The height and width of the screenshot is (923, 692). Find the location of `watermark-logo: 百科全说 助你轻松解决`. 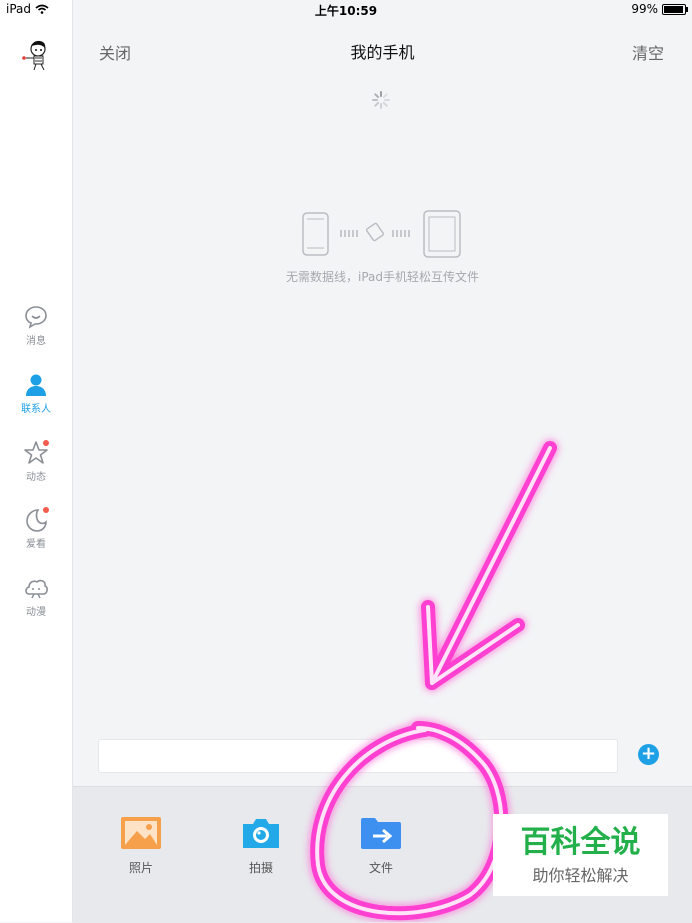

watermark-logo: 百科全说 助你轻松解决 is located at coordinates (580, 855).